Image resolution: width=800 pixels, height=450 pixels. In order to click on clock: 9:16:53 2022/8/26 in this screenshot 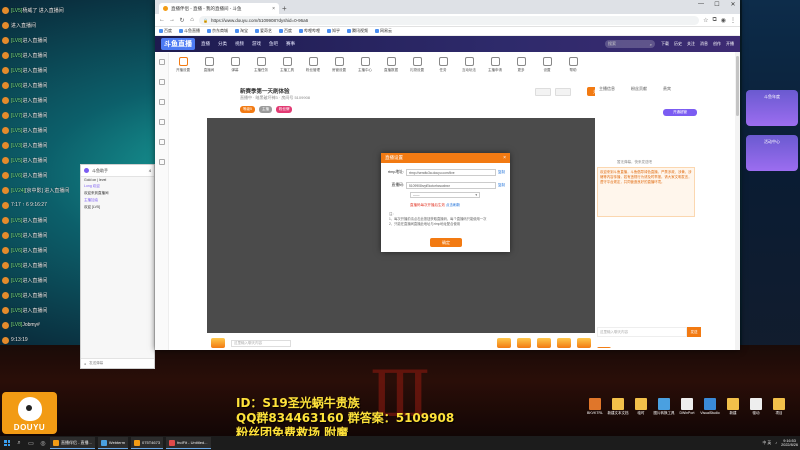, I will do `click(789, 443)`.